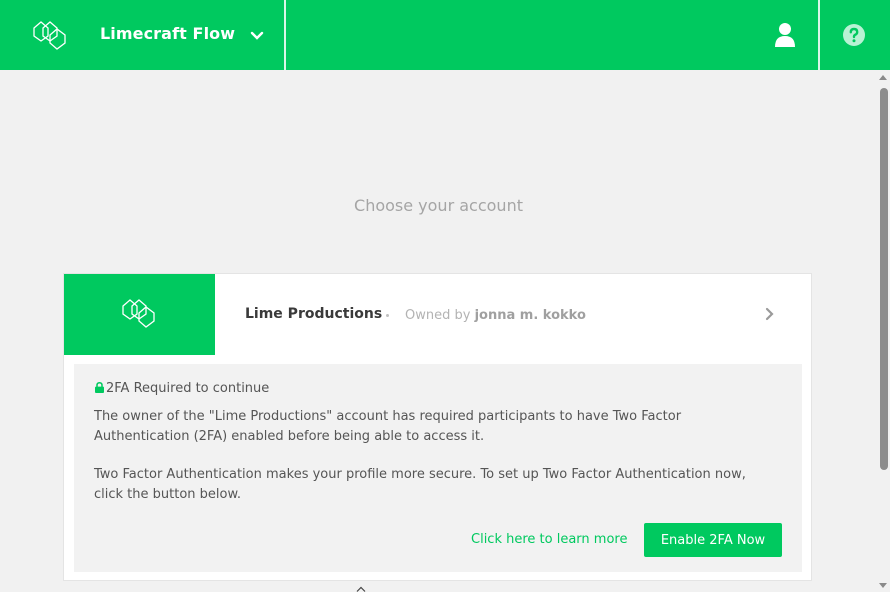 This screenshot has width=890, height=592. Describe the element at coordinates (854, 35) in the screenshot. I see `help-circle-icon` at that location.